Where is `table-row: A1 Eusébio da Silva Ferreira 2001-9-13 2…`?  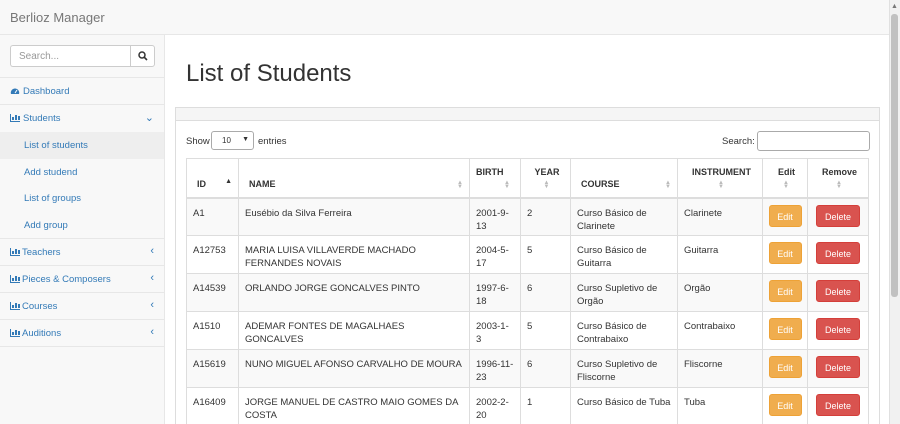
table-row: A1 Eusébio da Silva Ferreira 2001-9-13 2… is located at coordinates (527, 216).